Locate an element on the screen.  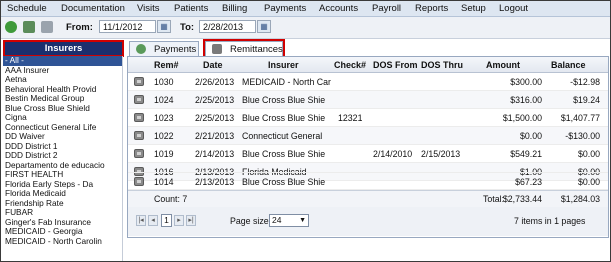
cell-rem: 1030 is located at coordinates (164, 82).